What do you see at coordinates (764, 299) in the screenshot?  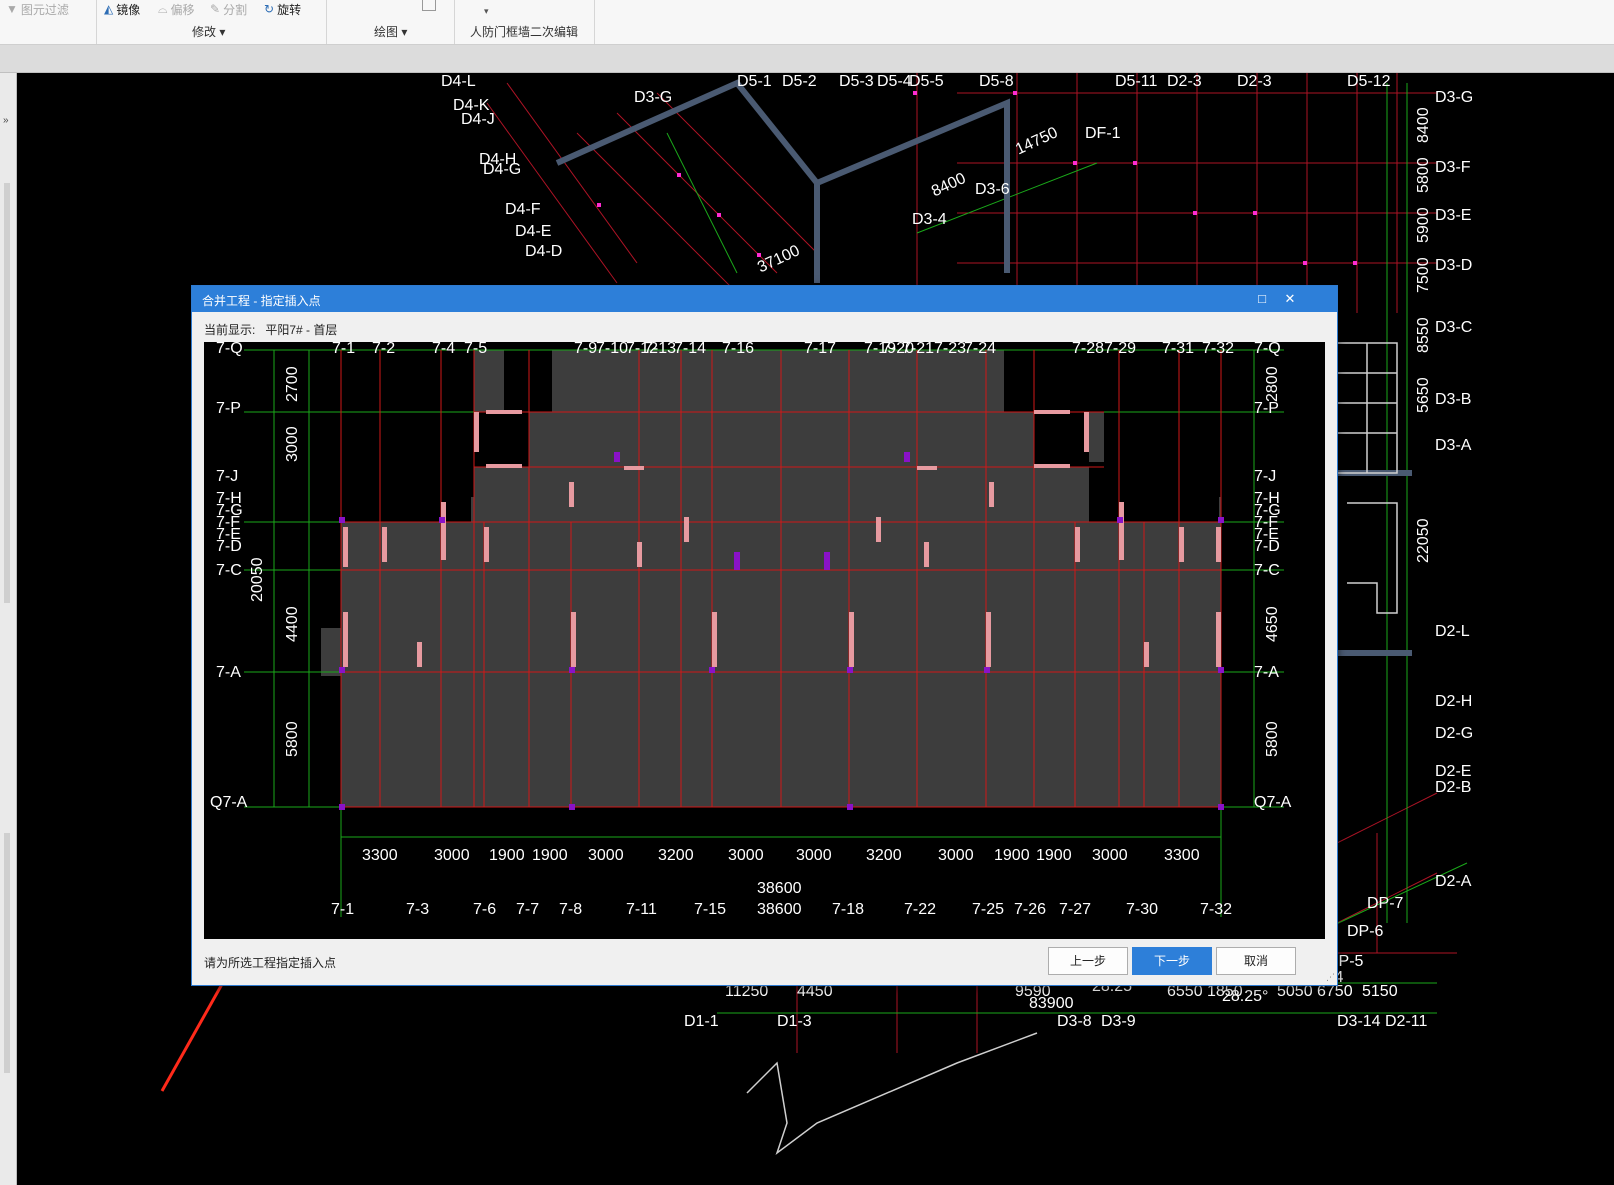 I see `dialog-titlebar: 合并工程 - 指定插入点 □ ✕` at bounding box center [764, 299].